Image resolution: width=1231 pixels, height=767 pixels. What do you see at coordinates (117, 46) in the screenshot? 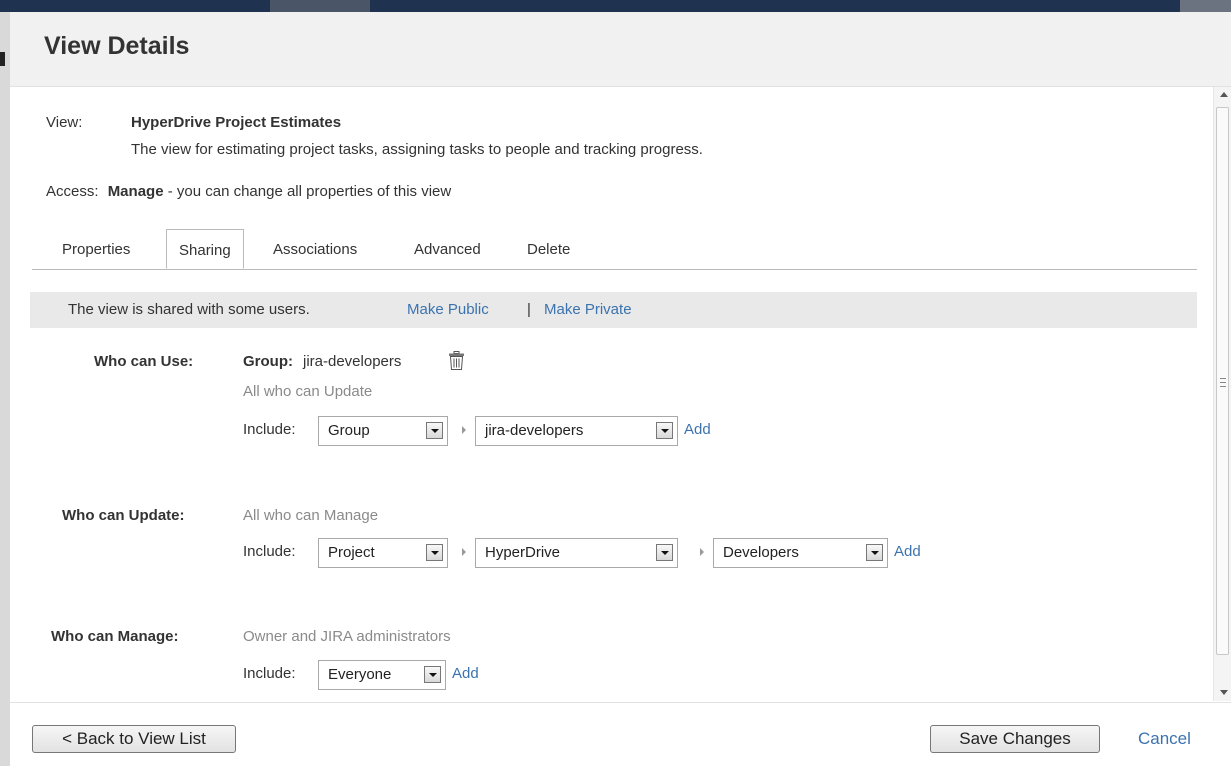
I see `dialog-title: View Details` at bounding box center [117, 46].